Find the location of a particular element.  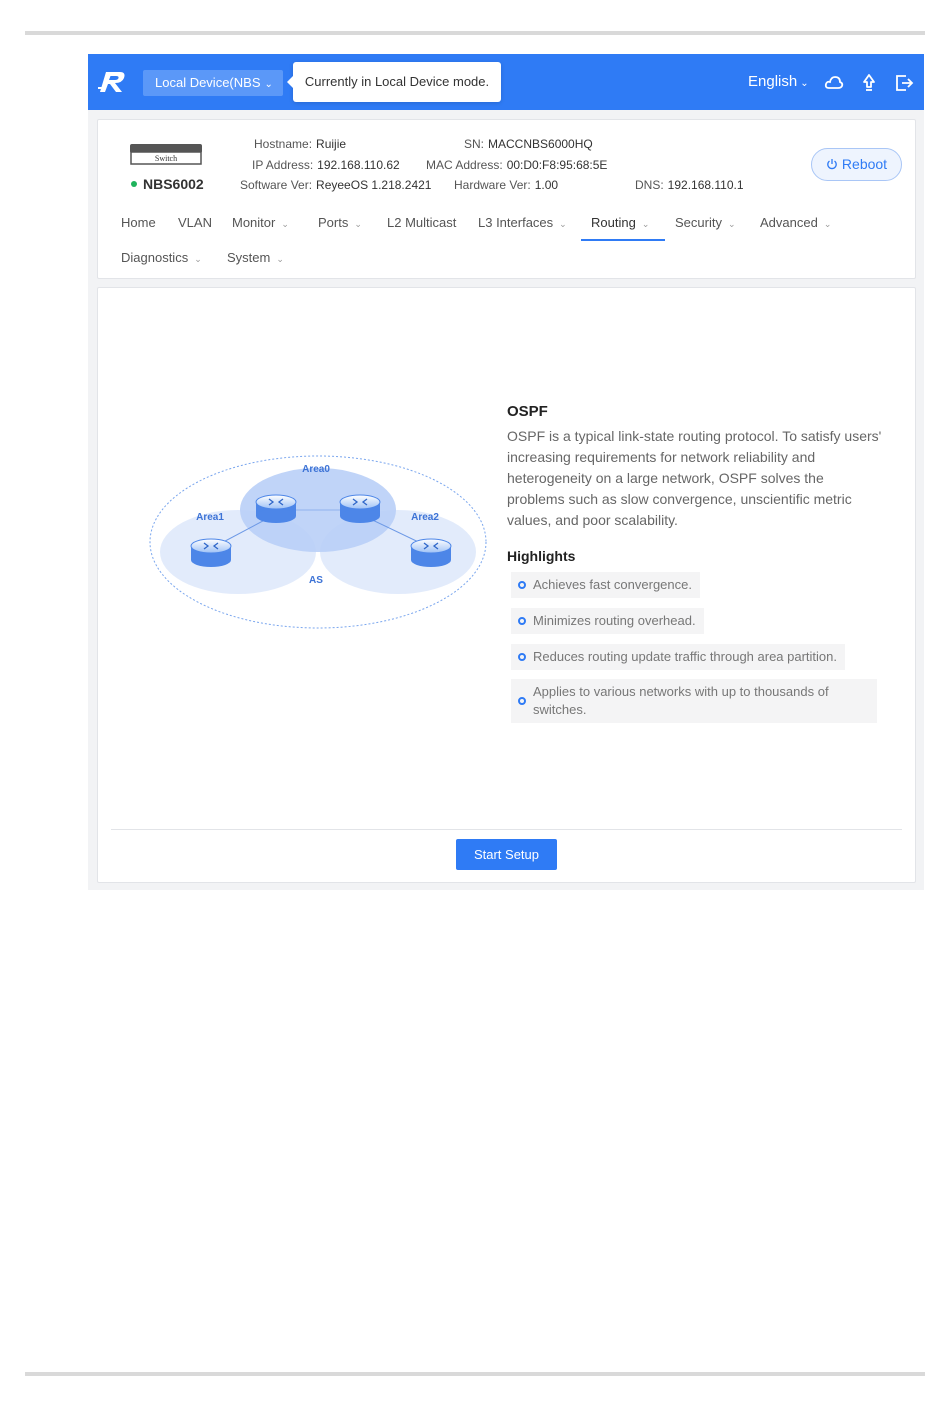

nav-vlan-label: VLAN is located at coordinates (195, 222).